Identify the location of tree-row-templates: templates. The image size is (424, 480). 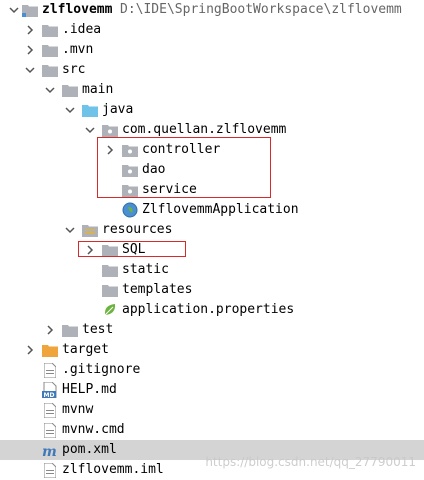
(212, 290).